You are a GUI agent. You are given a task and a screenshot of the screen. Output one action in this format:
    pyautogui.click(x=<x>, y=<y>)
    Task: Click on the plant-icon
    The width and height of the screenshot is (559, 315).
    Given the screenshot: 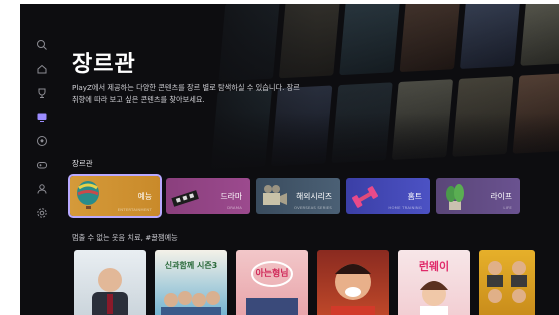 What is the action you would take?
    pyautogui.click(x=455, y=197)
    